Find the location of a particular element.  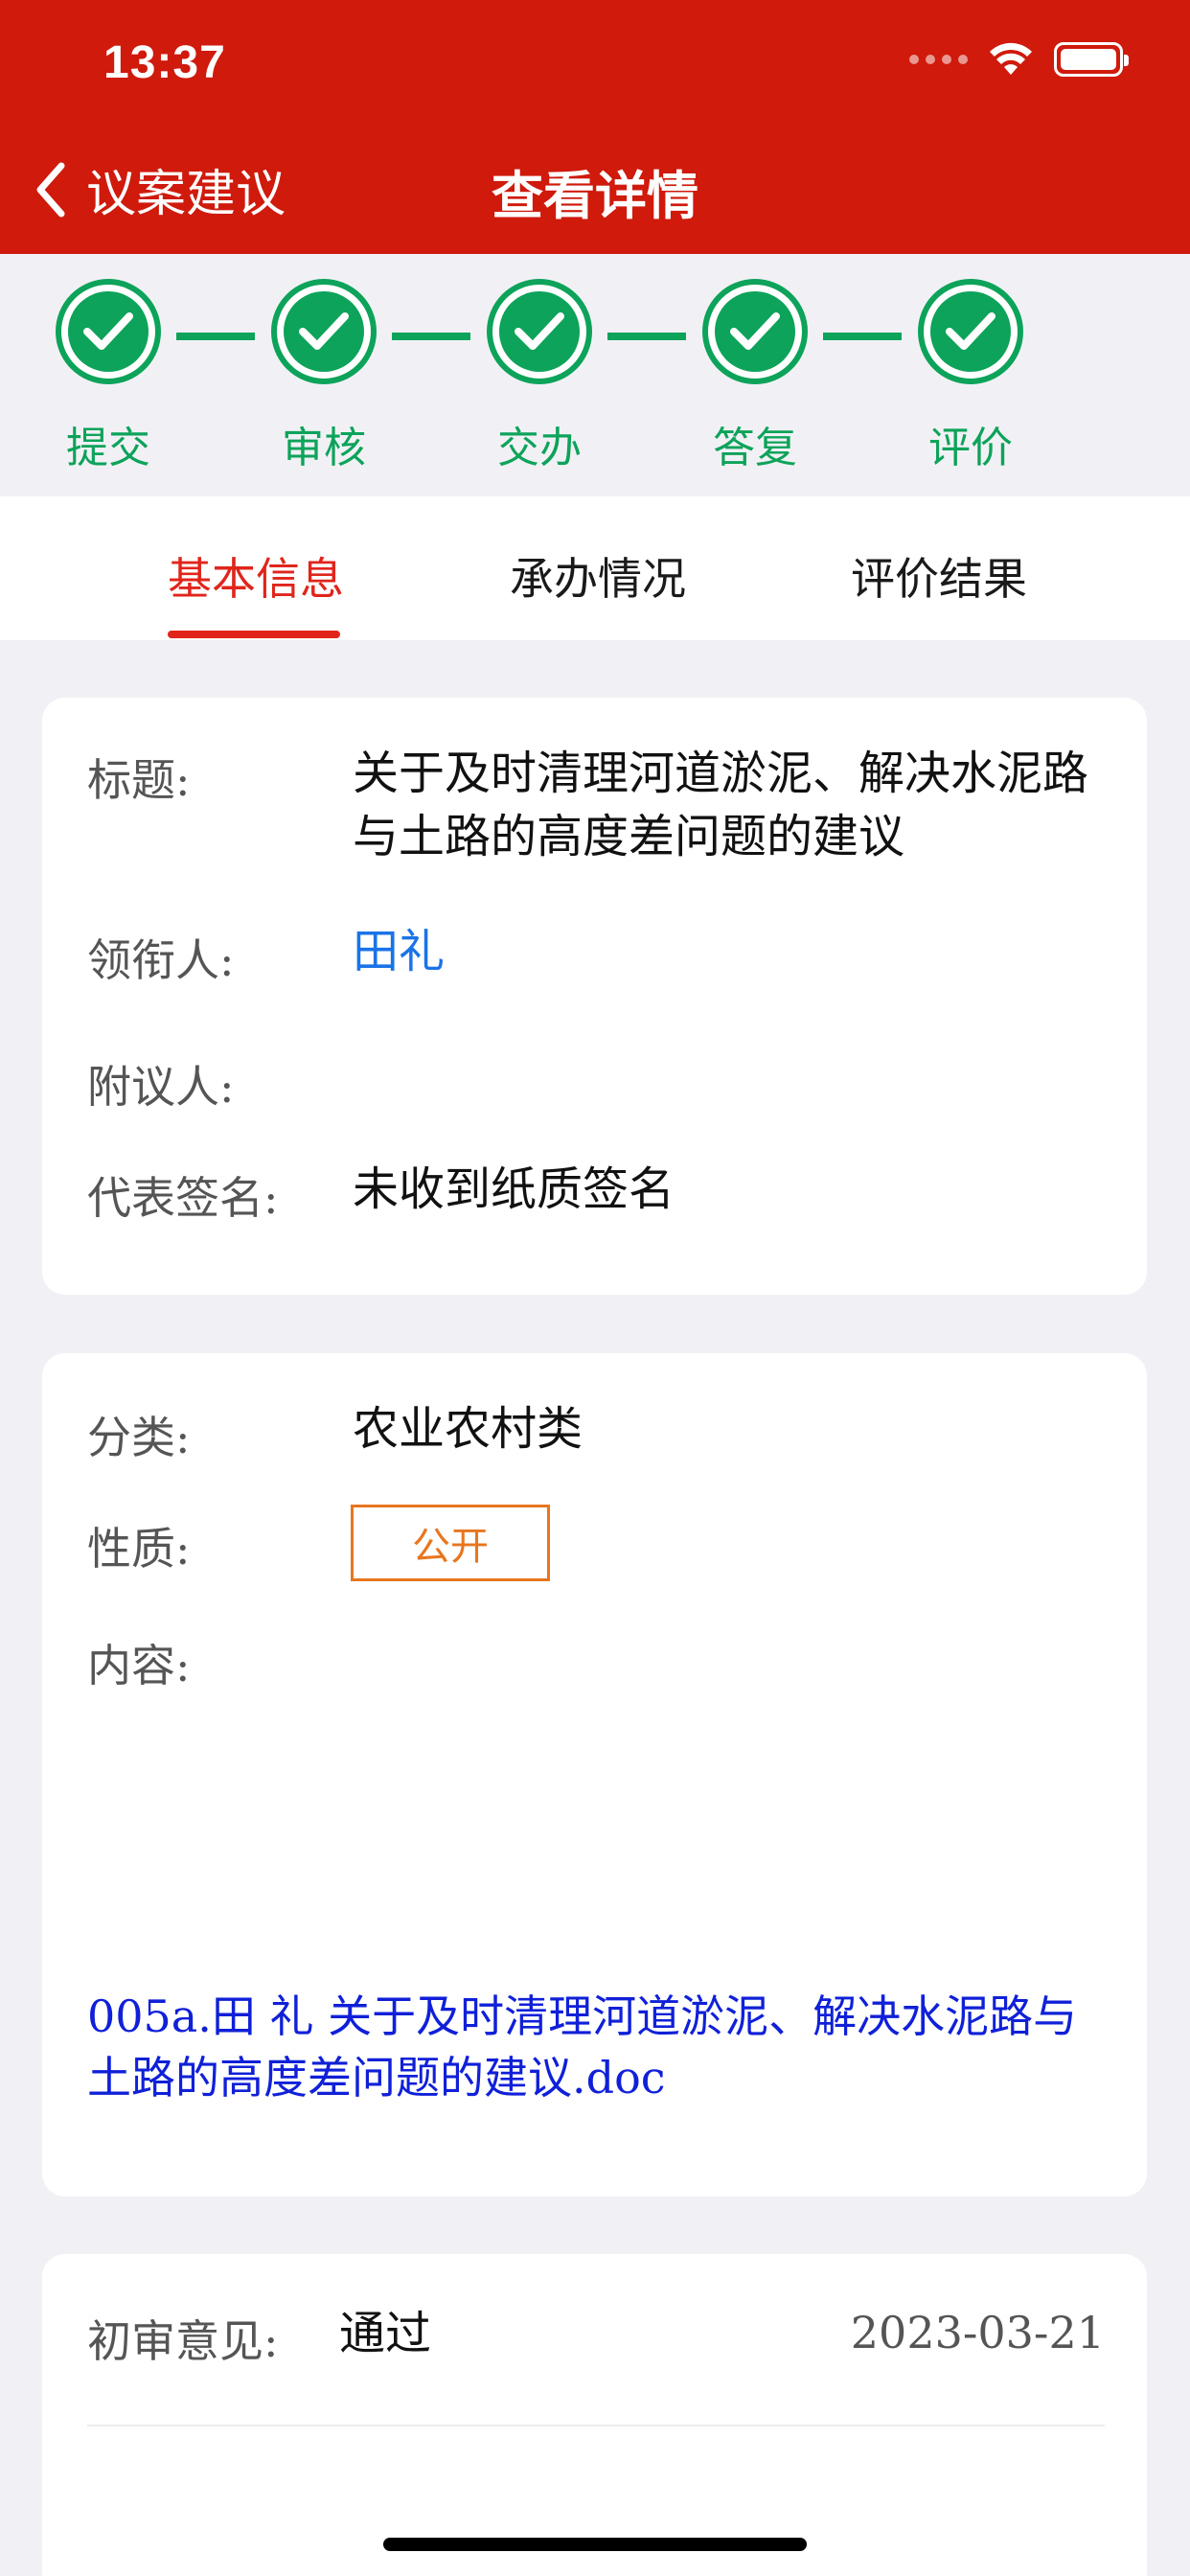

wifi-icon is located at coordinates (1011, 58).